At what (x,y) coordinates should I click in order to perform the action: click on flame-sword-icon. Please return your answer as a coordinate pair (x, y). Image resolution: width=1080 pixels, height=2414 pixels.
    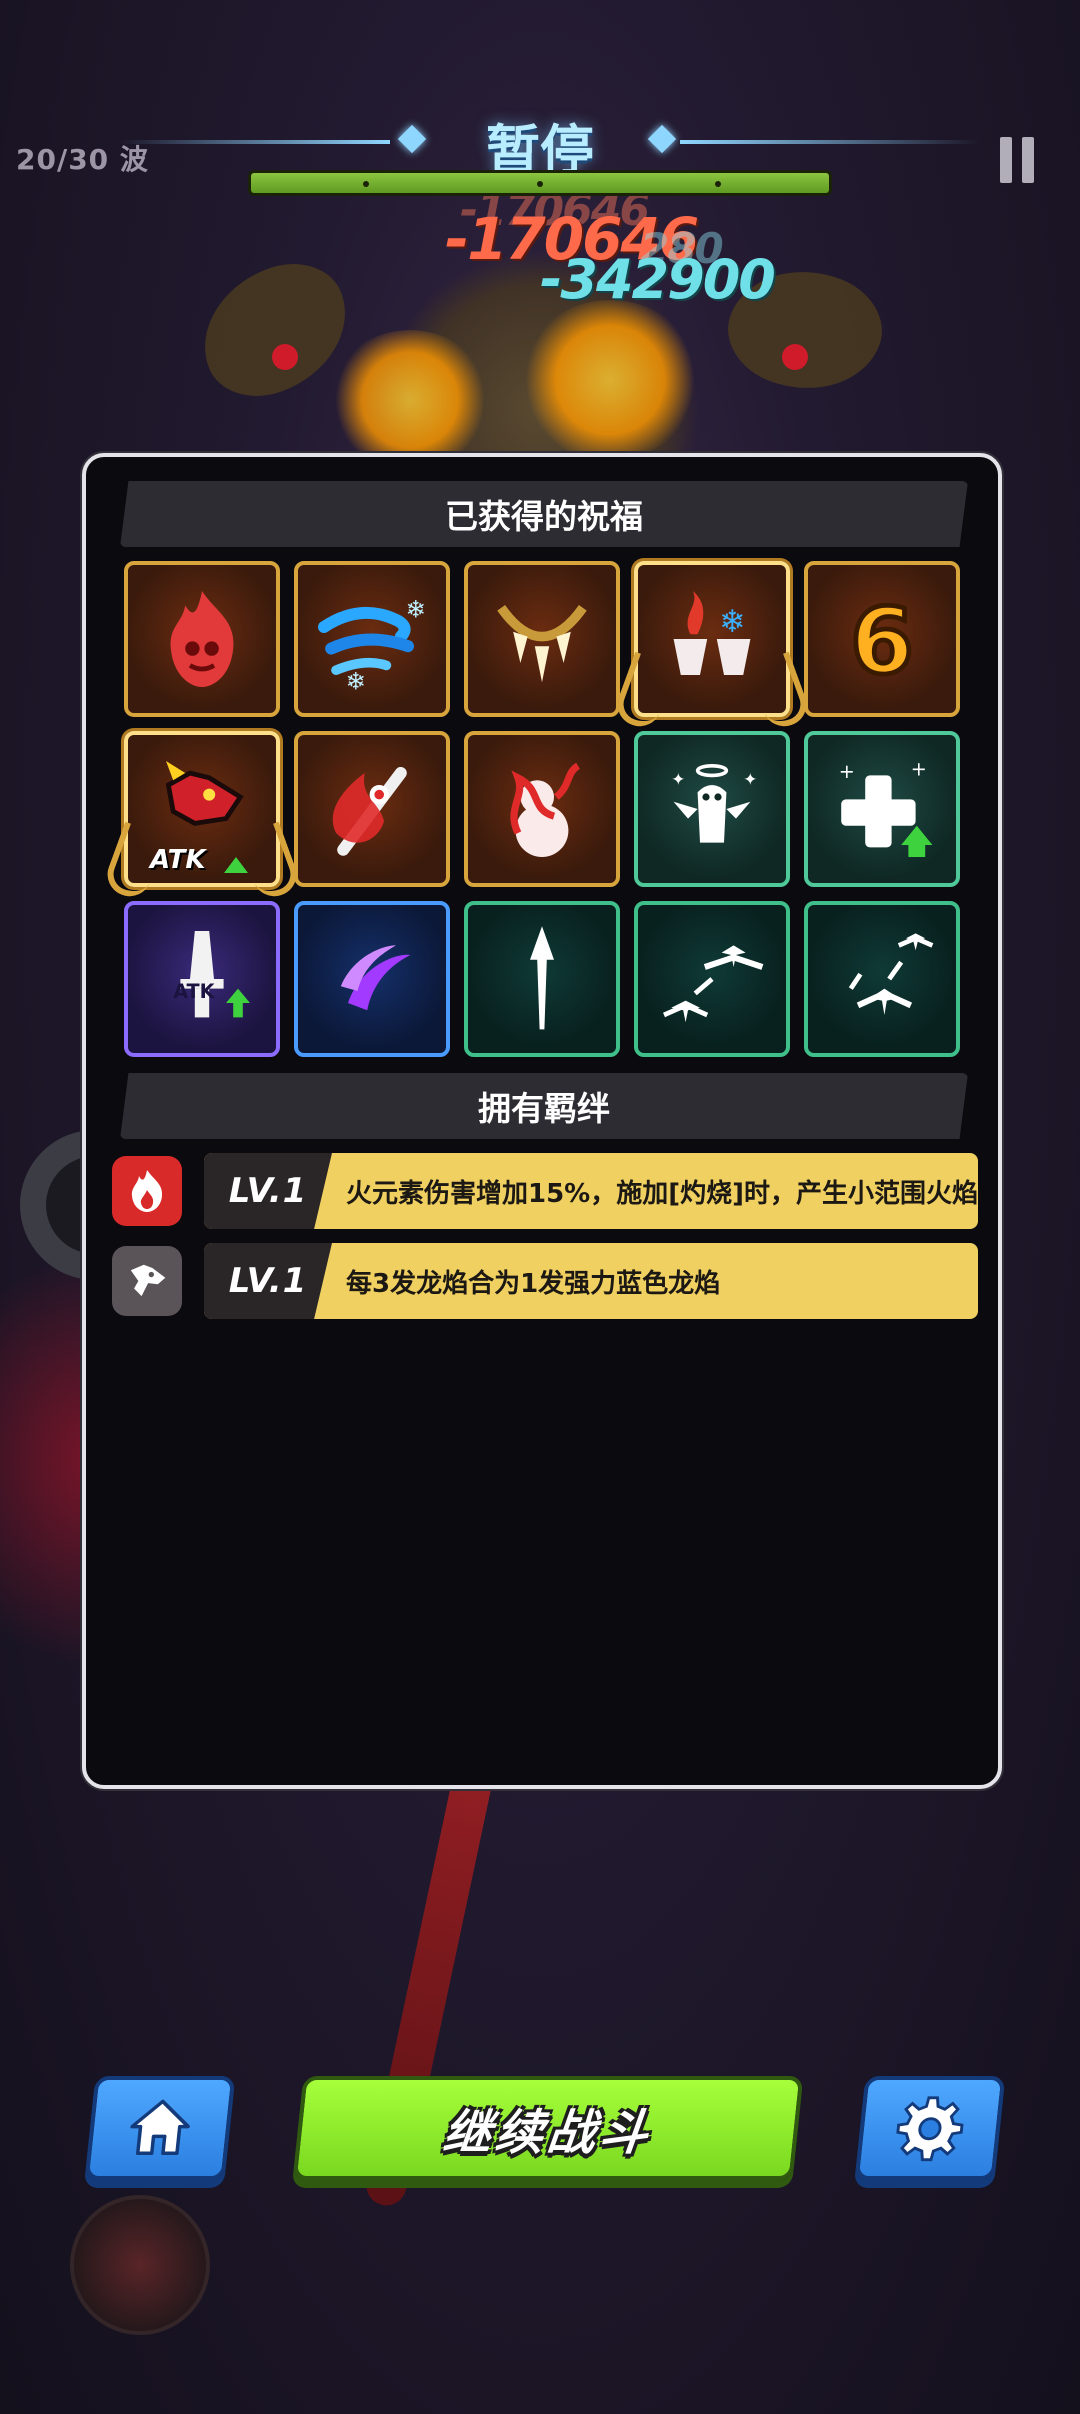
    Looking at the image, I should click on (369, 811).